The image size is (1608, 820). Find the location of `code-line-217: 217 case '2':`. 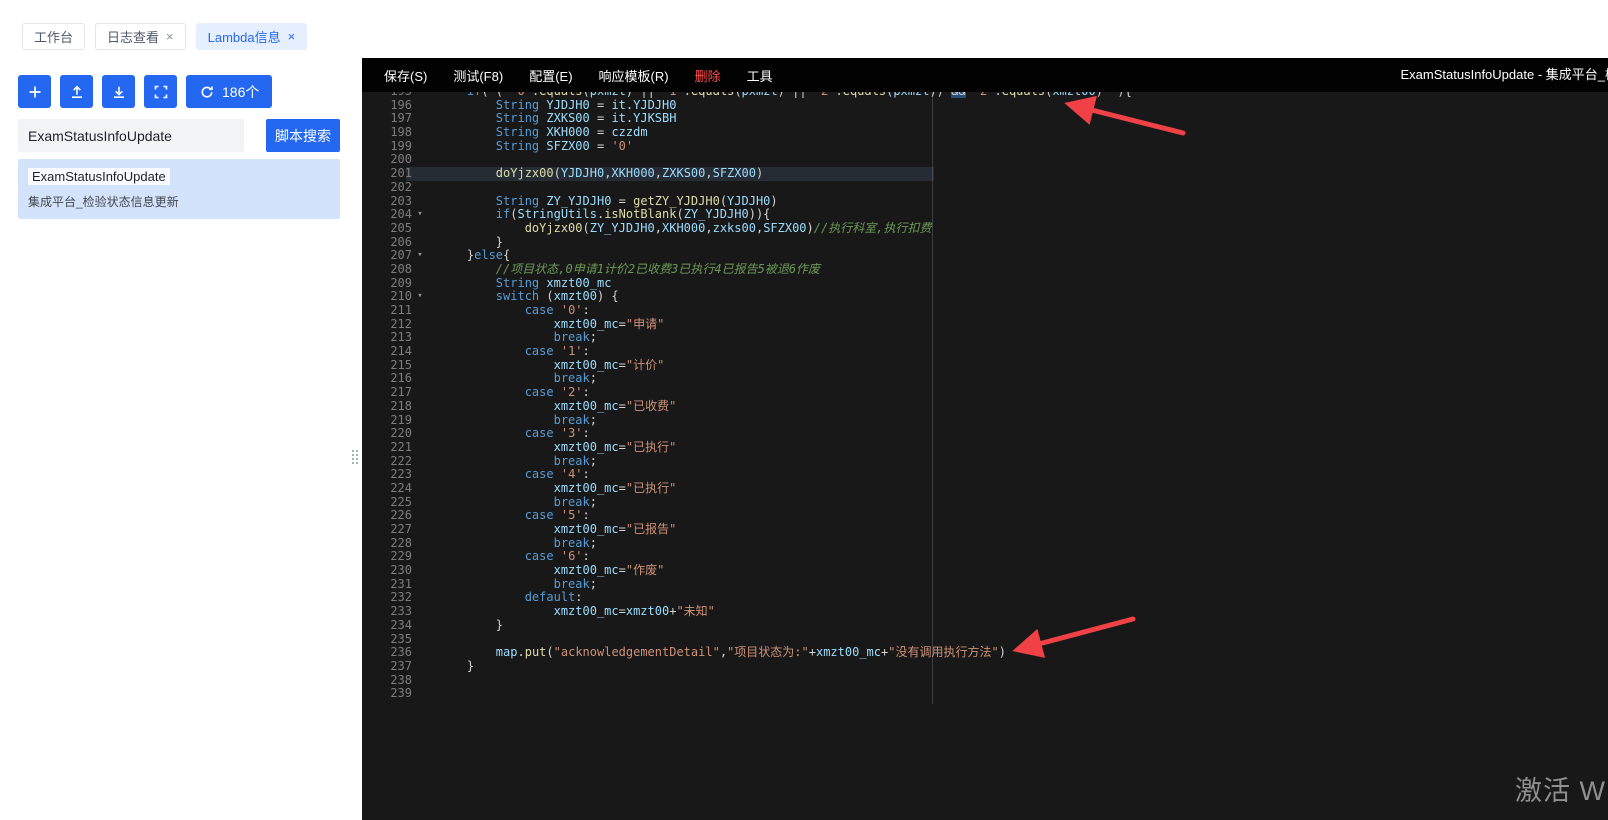

code-line-217: 217 case '2': is located at coordinates (985, 392).